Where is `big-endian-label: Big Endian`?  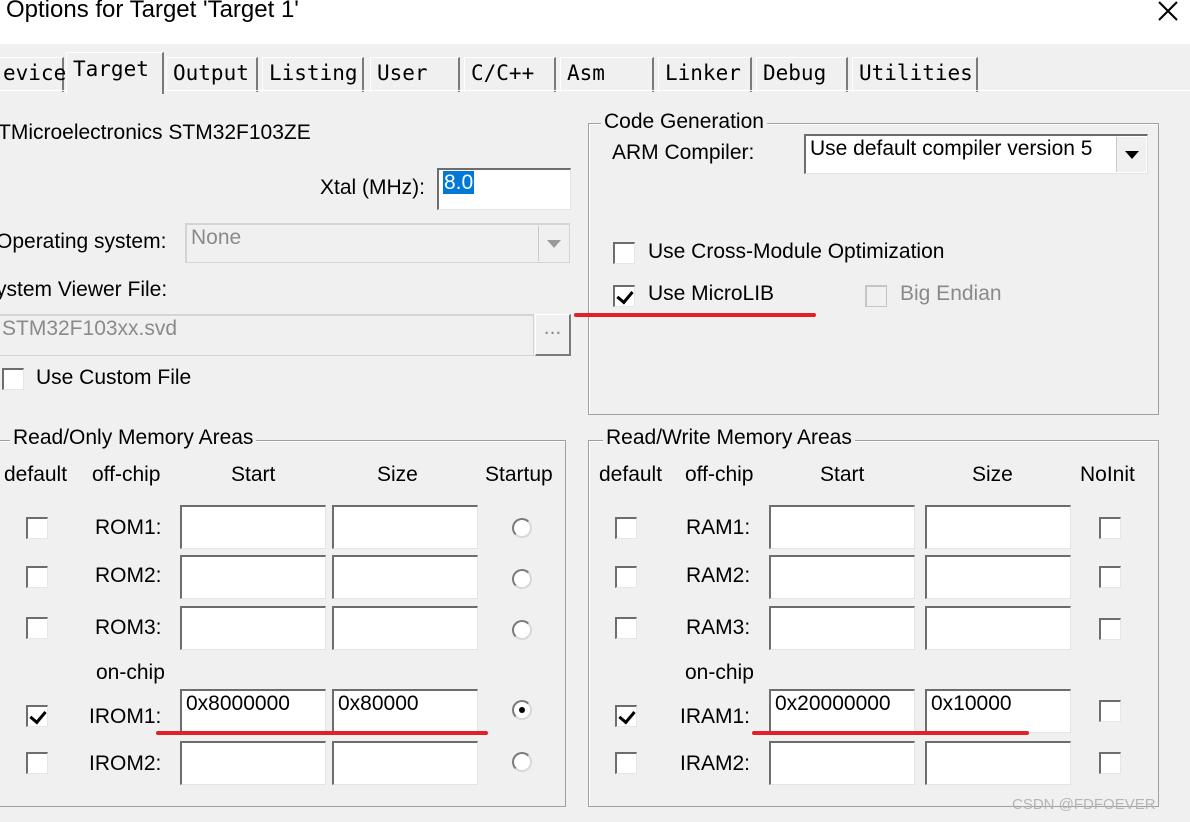
big-endian-label: Big Endian is located at coordinates (951, 293).